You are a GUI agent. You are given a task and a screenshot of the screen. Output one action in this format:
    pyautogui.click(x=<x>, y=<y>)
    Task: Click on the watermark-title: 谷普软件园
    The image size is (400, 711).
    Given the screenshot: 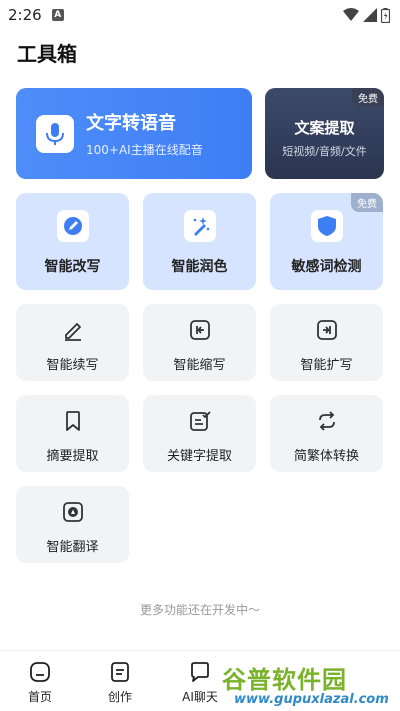 What is the action you would take?
    pyautogui.click(x=284, y=680)
    